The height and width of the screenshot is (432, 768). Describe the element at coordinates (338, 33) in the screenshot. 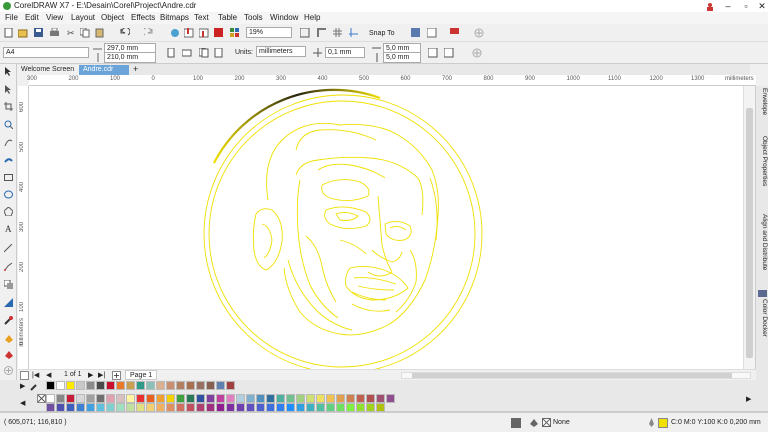

I see `show-grid-icon` at that location.